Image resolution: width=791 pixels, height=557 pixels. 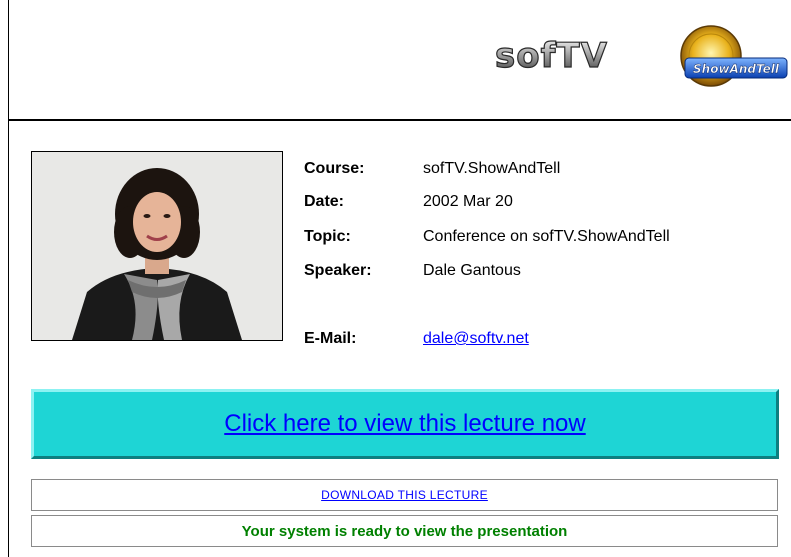 I want to click on softv-showandtell-logo: sofTV ShowAndTell, so click(x=641, y=56).